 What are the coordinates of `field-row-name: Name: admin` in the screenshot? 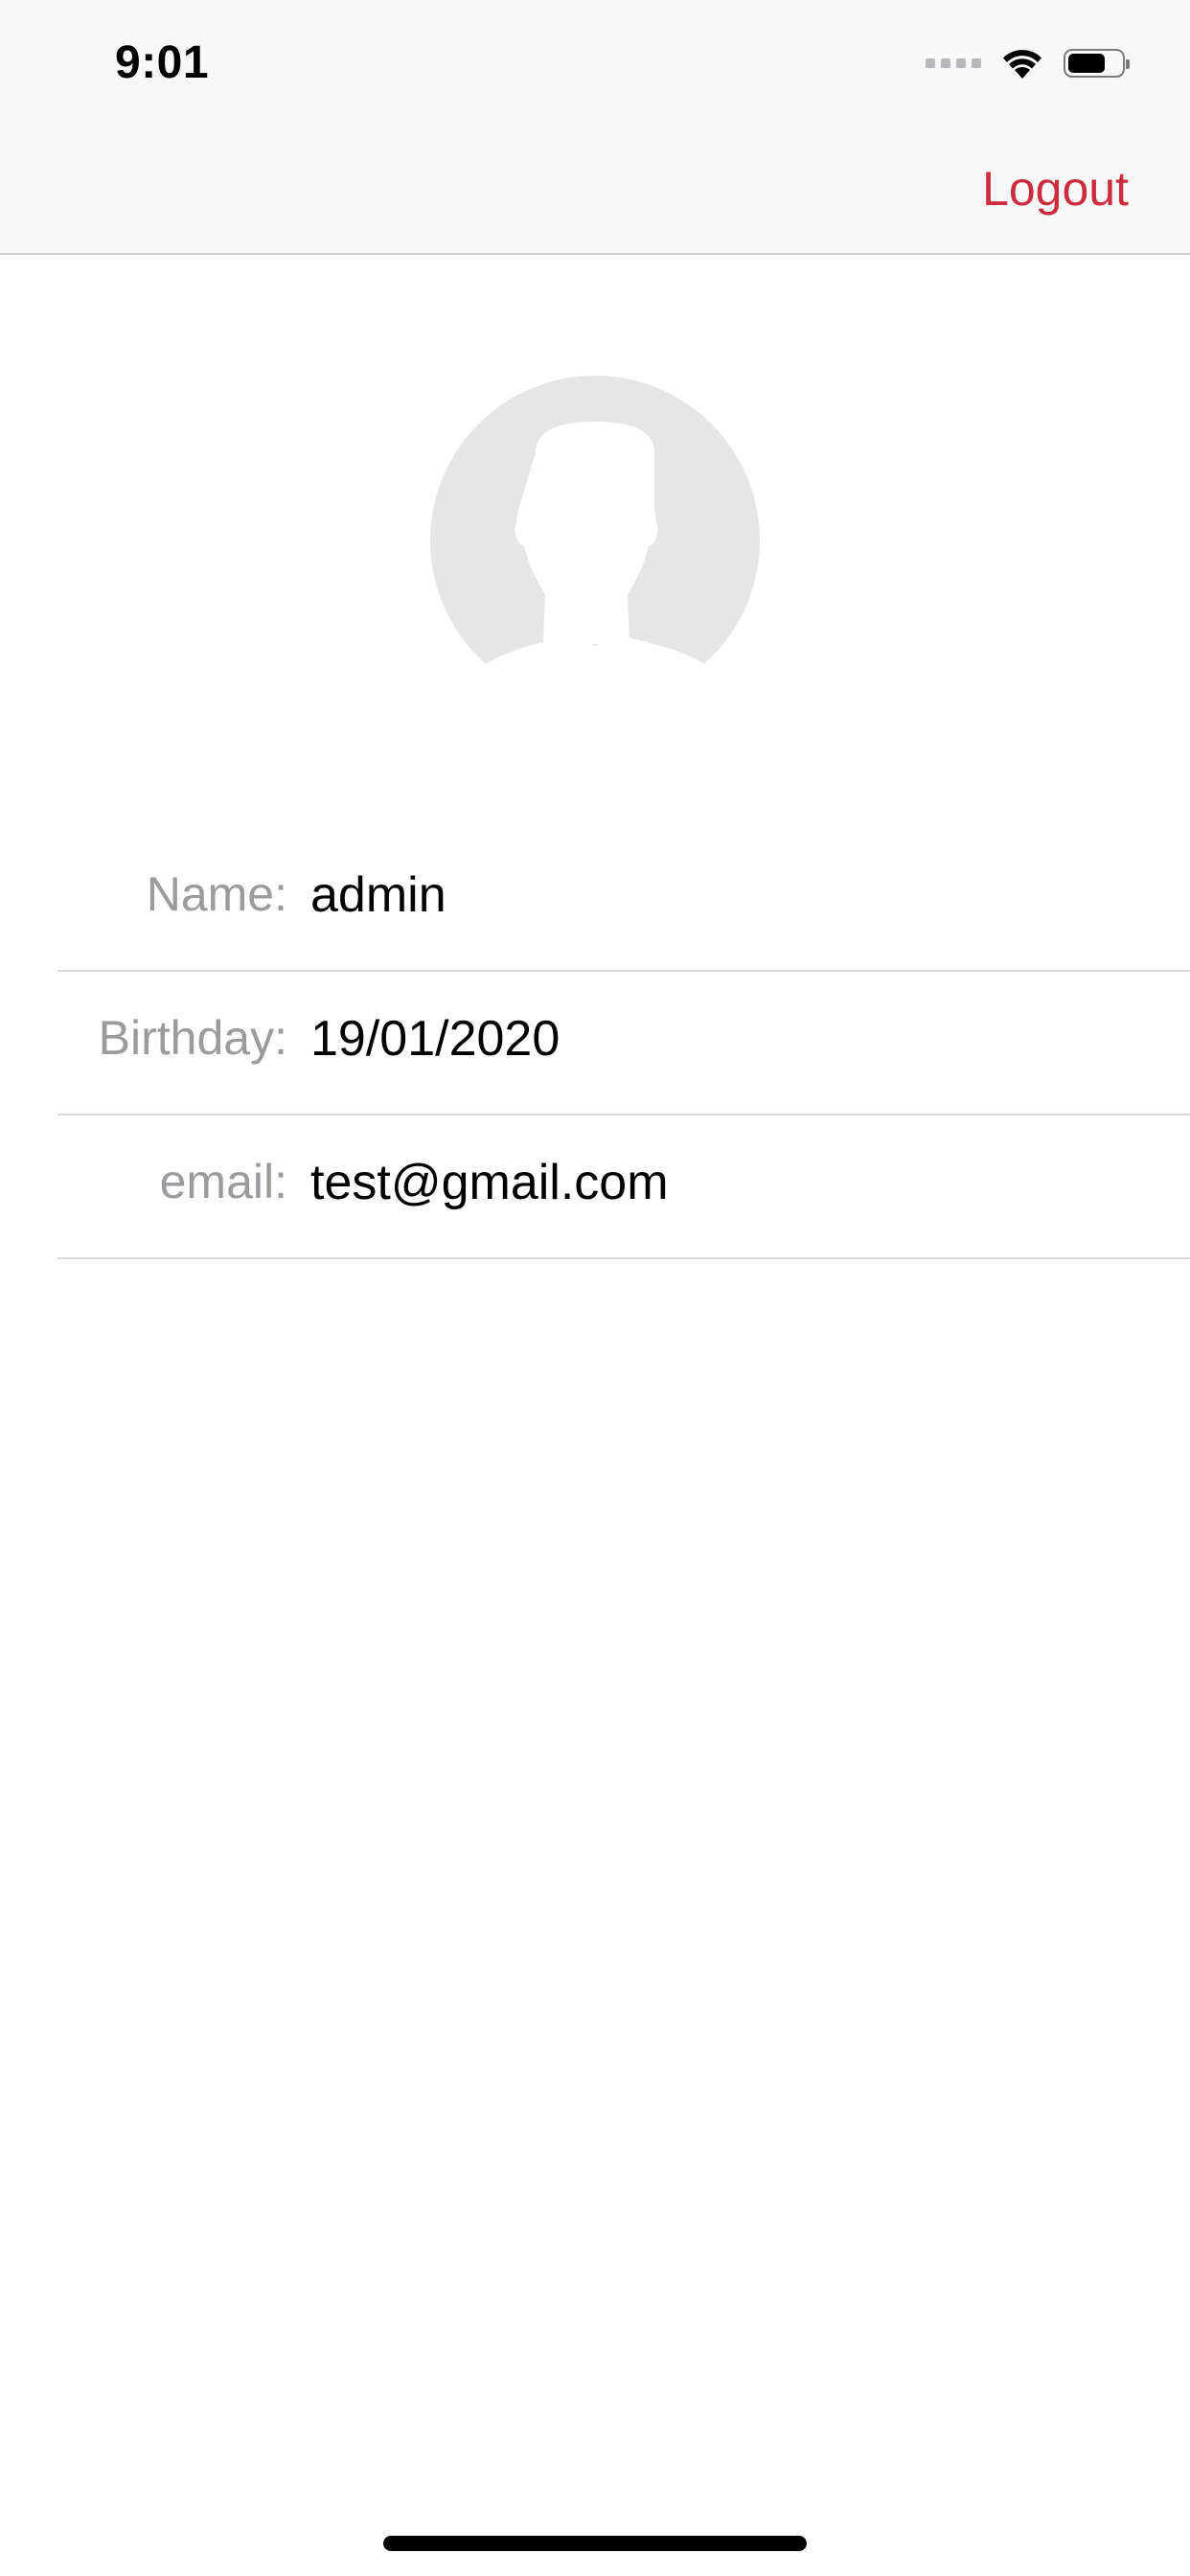 It's located at (595, 900).